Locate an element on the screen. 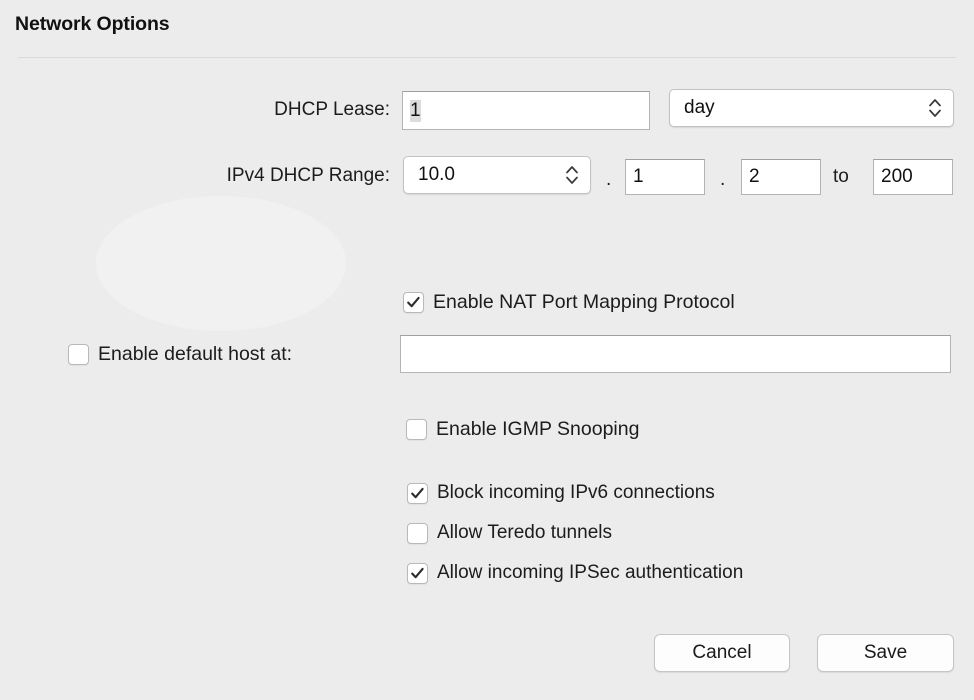 This screenshot has height=700, width=974. cancel-button: Cancel is located at coordinates (722, 653).